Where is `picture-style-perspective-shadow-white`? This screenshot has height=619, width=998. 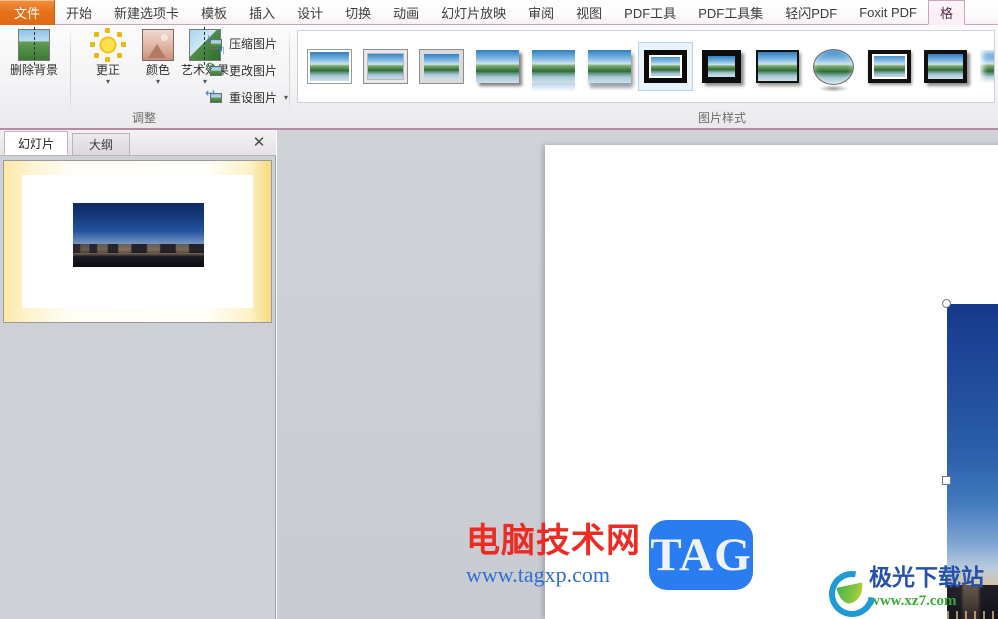 picture-style-perspective-shadow-white is located at coordinates (609, 66).